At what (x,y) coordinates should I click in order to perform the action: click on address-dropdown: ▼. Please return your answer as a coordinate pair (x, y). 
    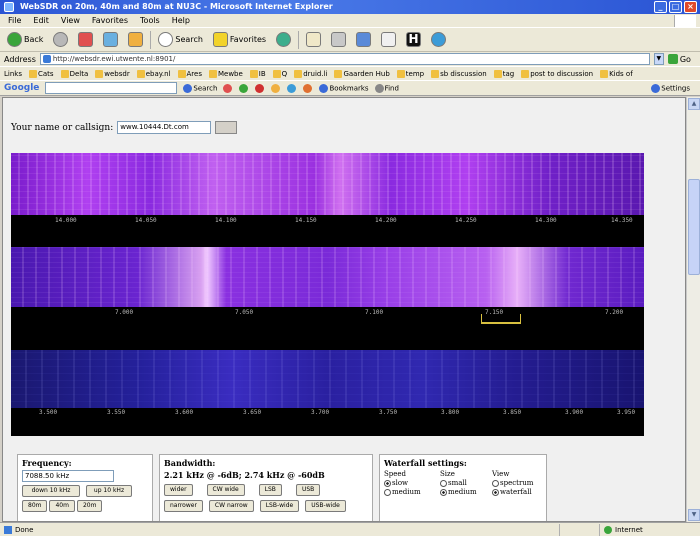
    Looking at the image, I should click on (658, 59).